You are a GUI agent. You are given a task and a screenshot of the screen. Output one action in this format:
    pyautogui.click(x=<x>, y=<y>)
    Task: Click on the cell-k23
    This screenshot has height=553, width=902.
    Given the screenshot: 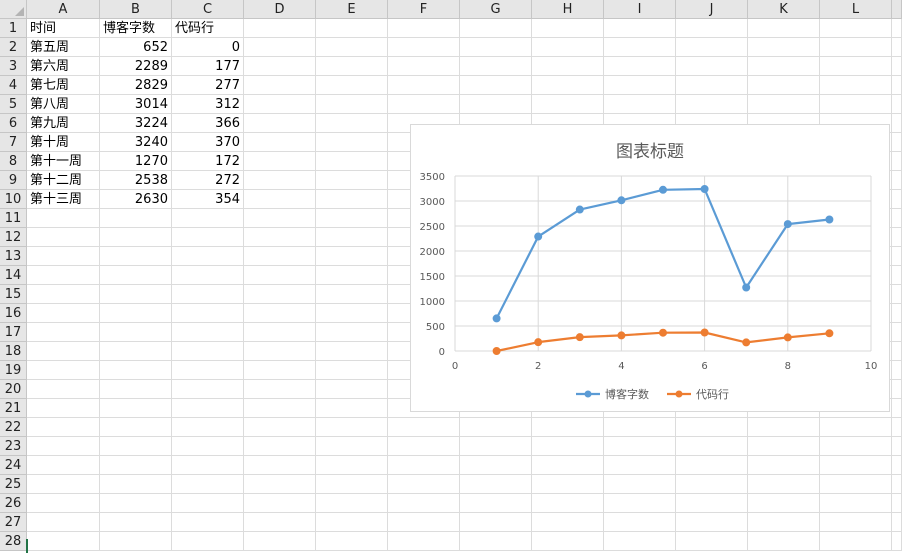 What is the action you would take?
    pyautogui.click(x=784, y=446)
    